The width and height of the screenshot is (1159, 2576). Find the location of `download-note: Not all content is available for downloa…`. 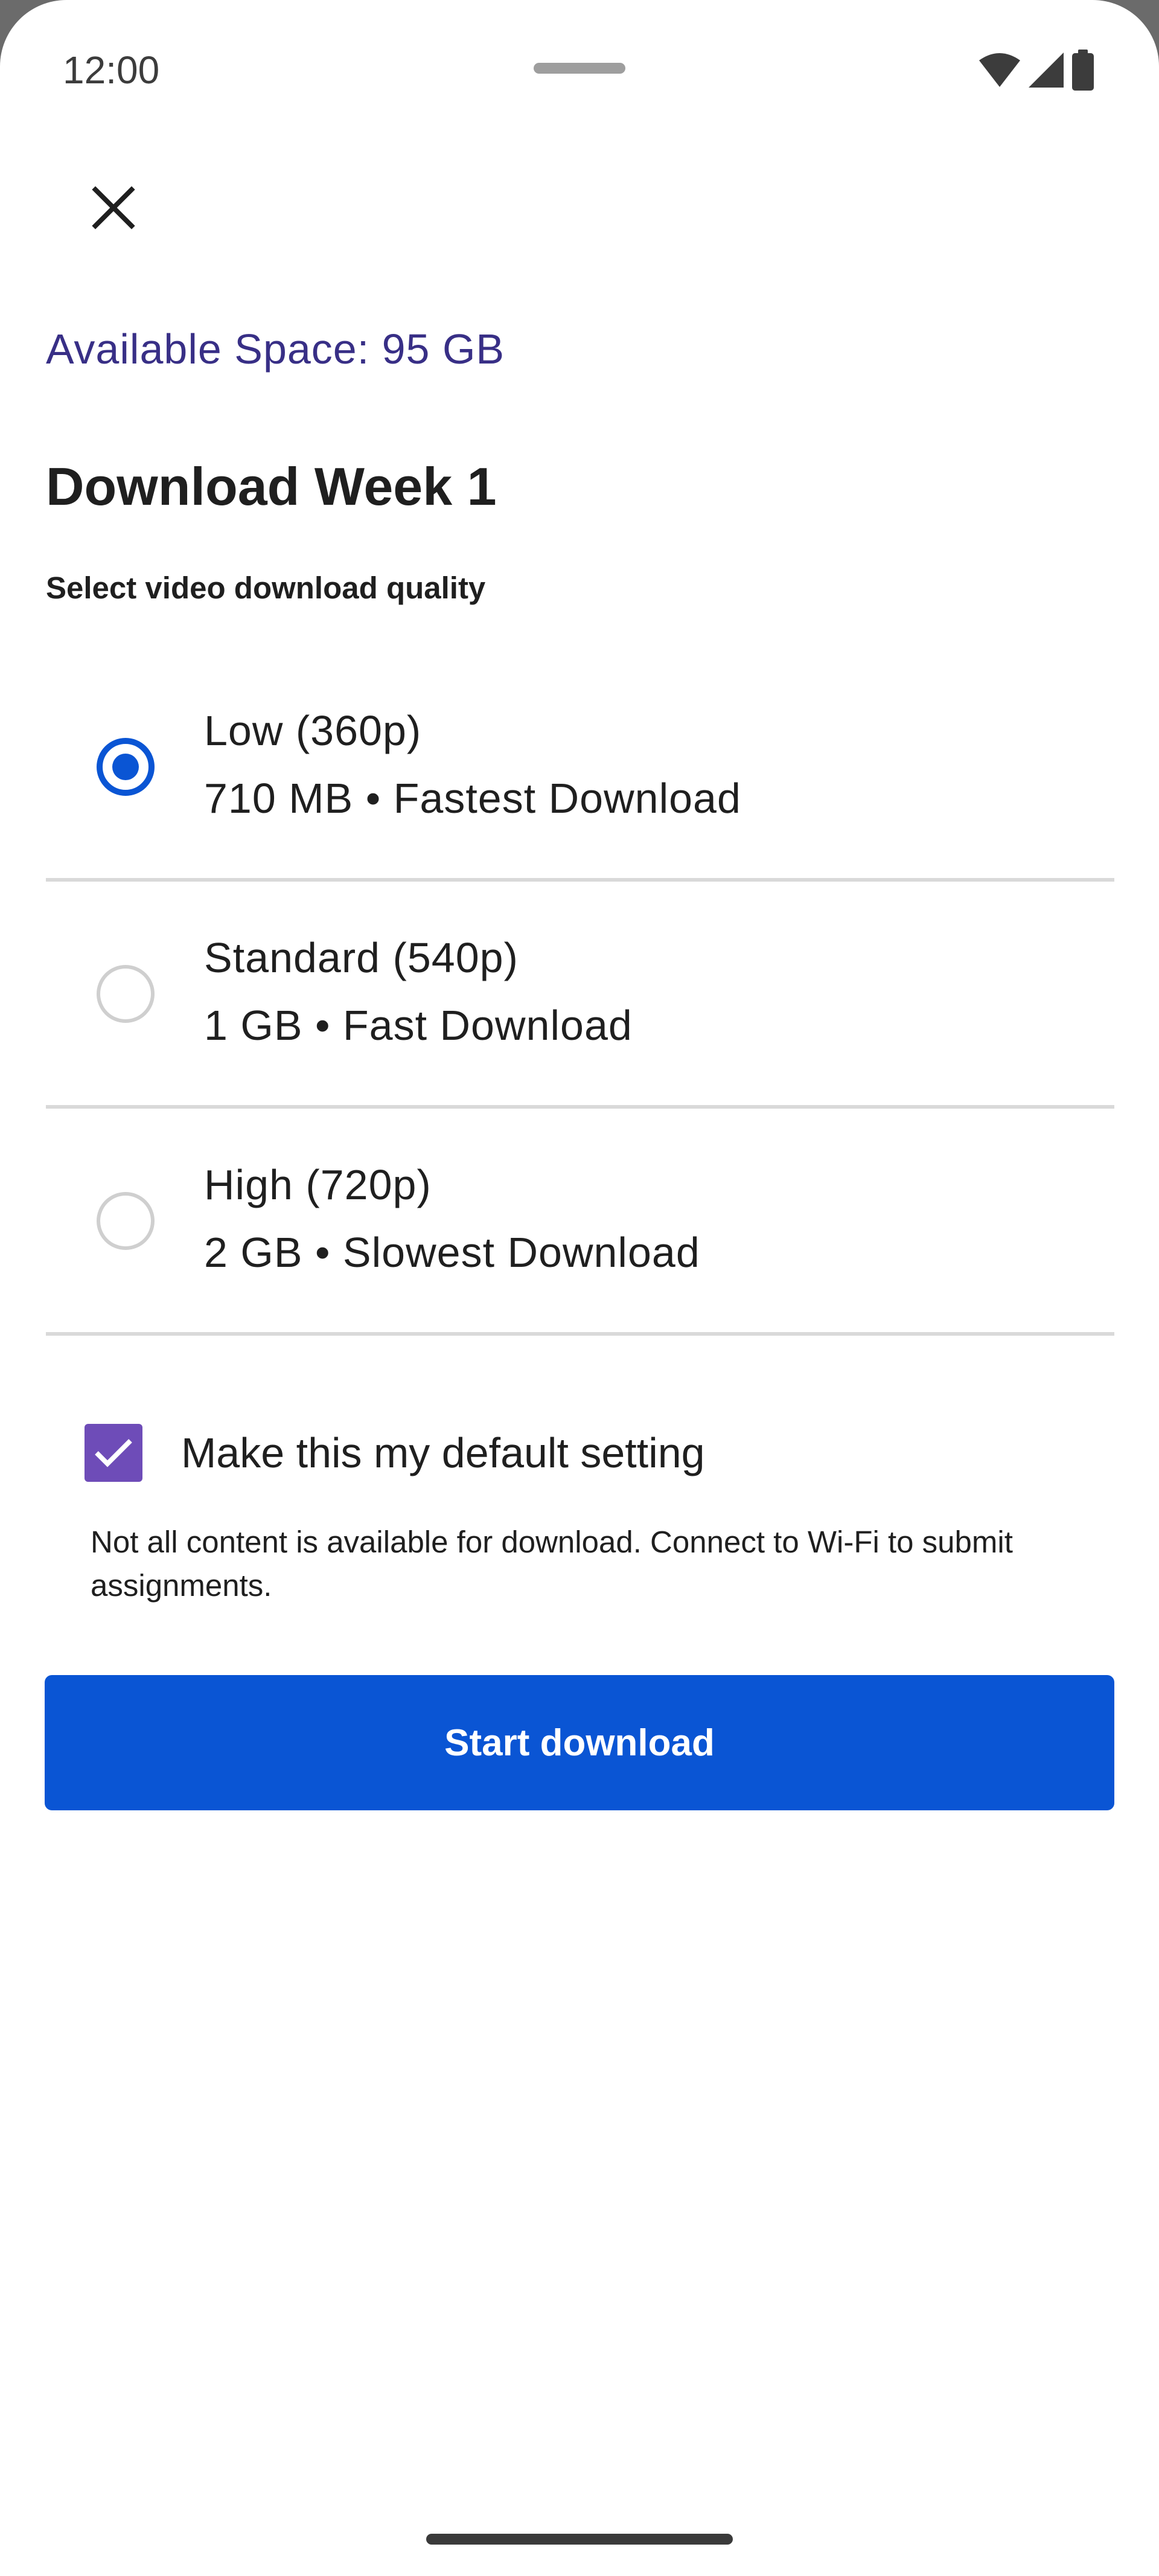

download-note: Not all content is available for downloa… is located at coordinates (552, 1564).